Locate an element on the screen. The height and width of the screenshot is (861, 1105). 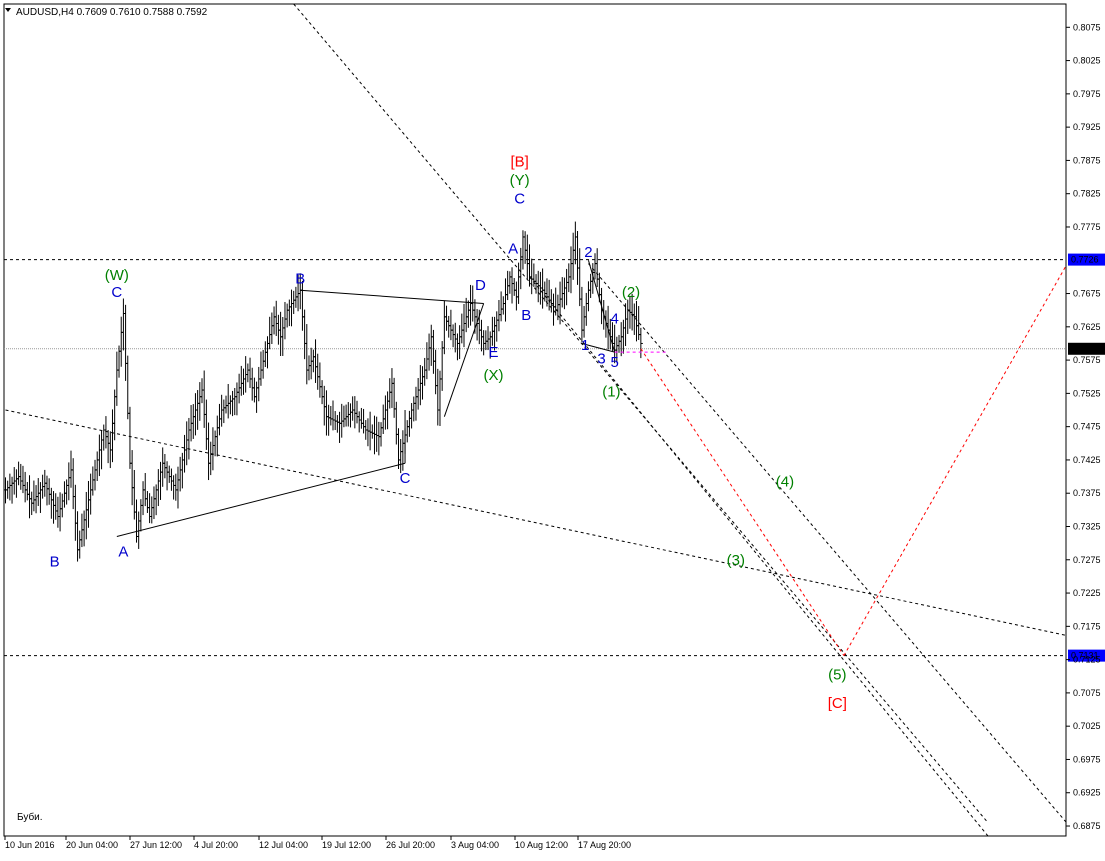
y-tick-label: 0.8075 is located at coordinates (1087, 27).